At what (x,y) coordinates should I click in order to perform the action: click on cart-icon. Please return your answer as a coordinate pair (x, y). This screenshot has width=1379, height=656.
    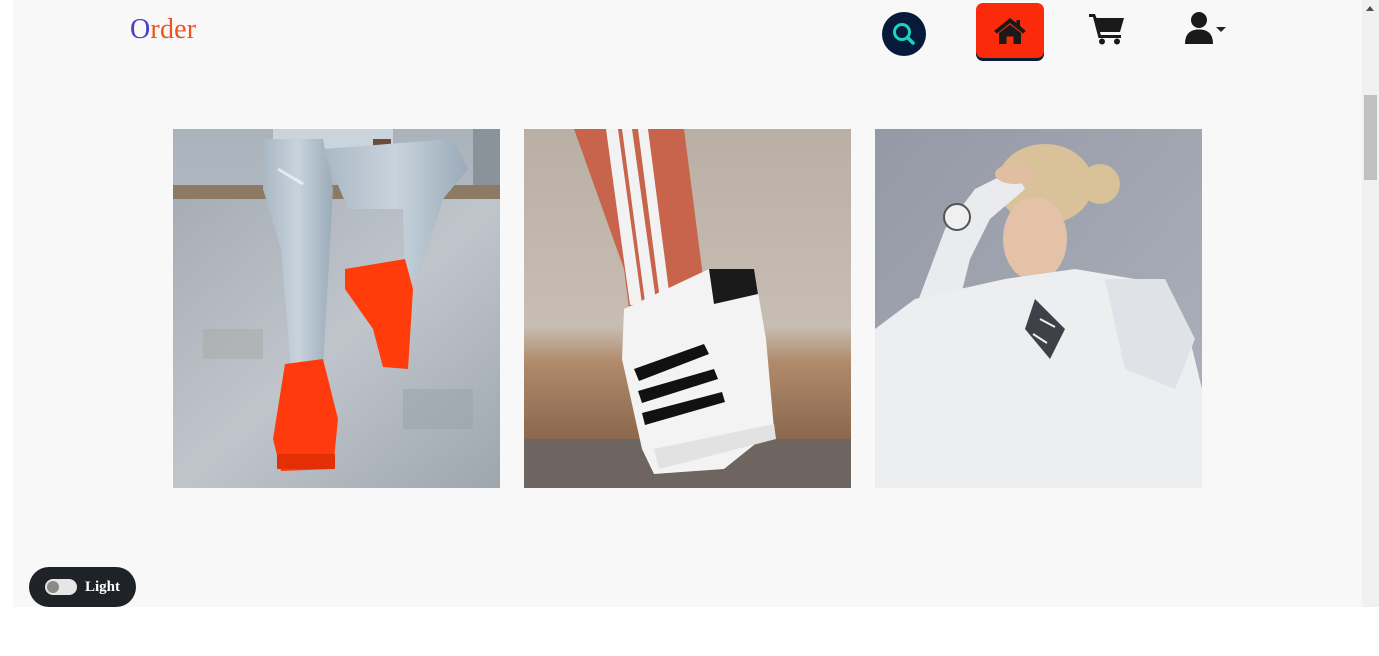
    Looking at the image, I should click on (1106, 29).